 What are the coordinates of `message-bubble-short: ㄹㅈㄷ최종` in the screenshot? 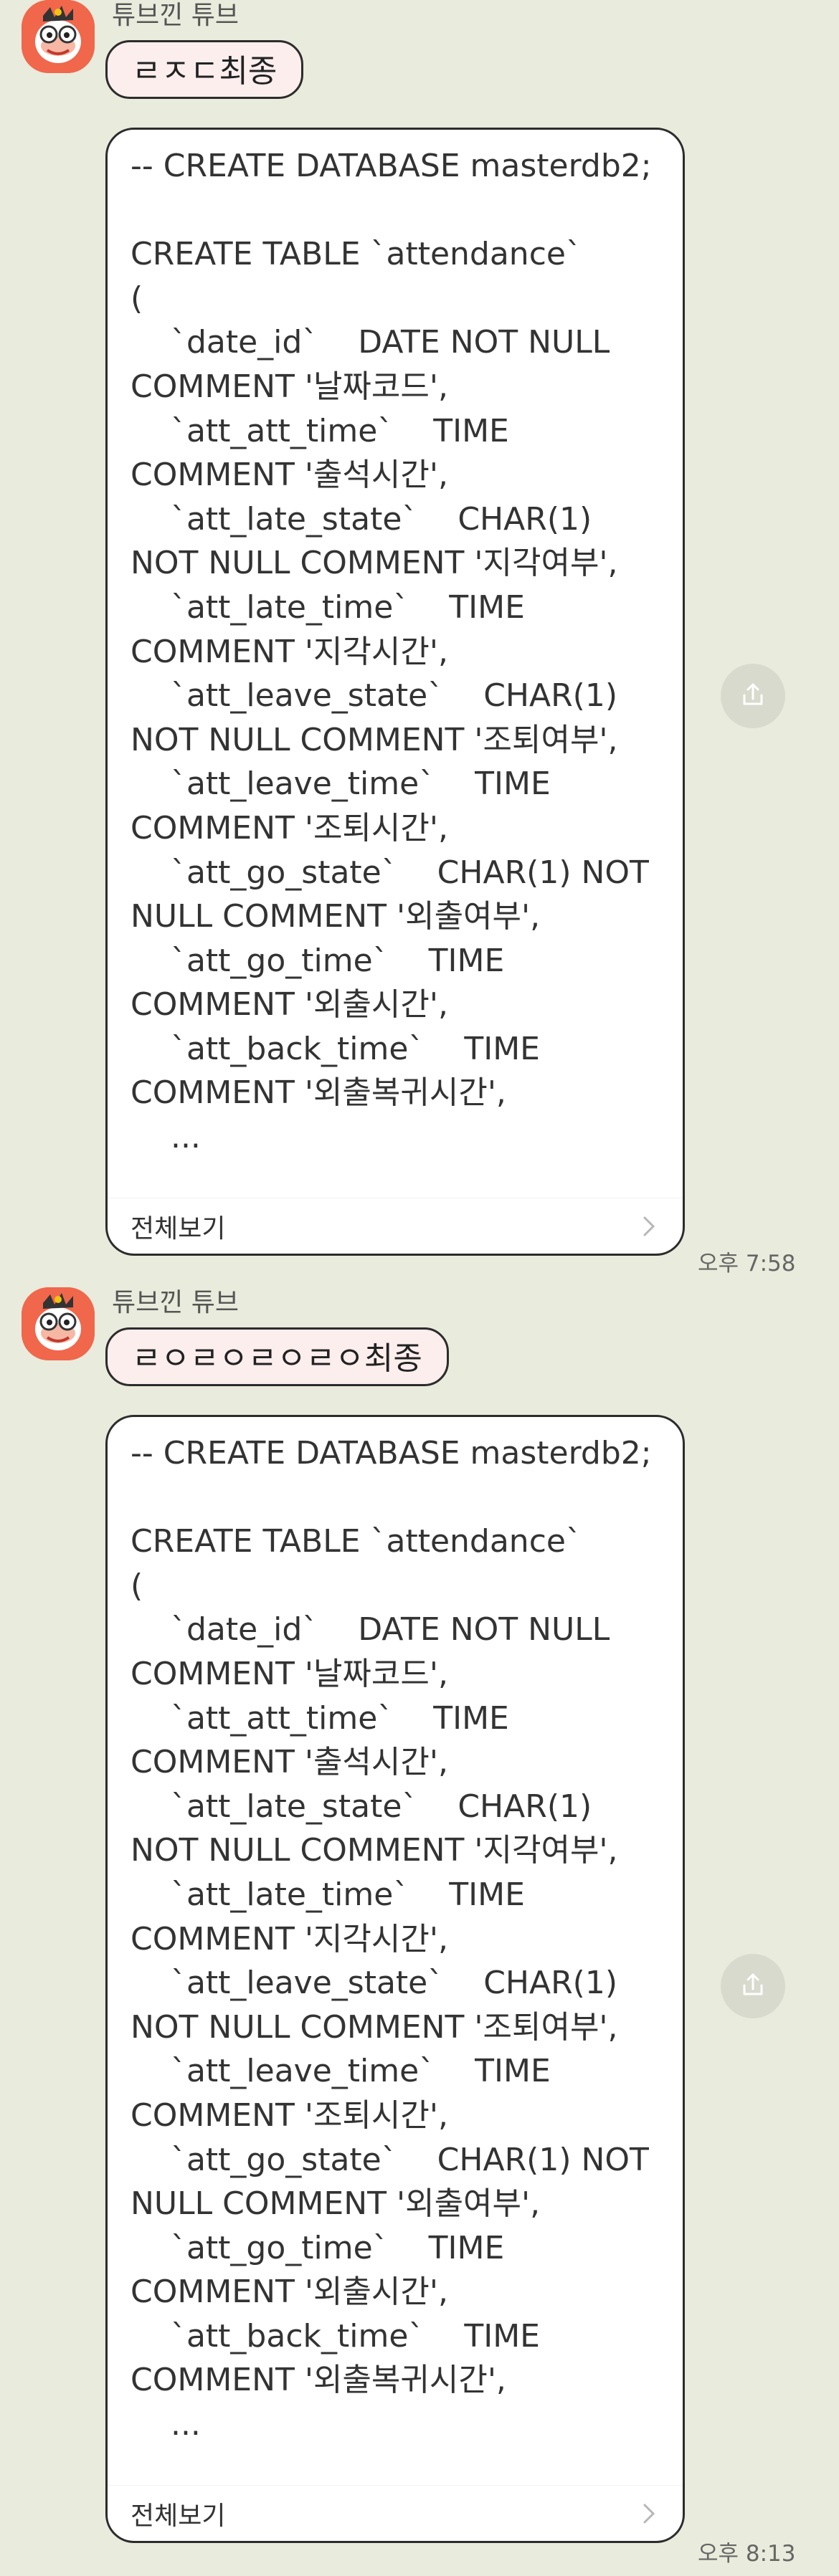 It's located at (204, 69).